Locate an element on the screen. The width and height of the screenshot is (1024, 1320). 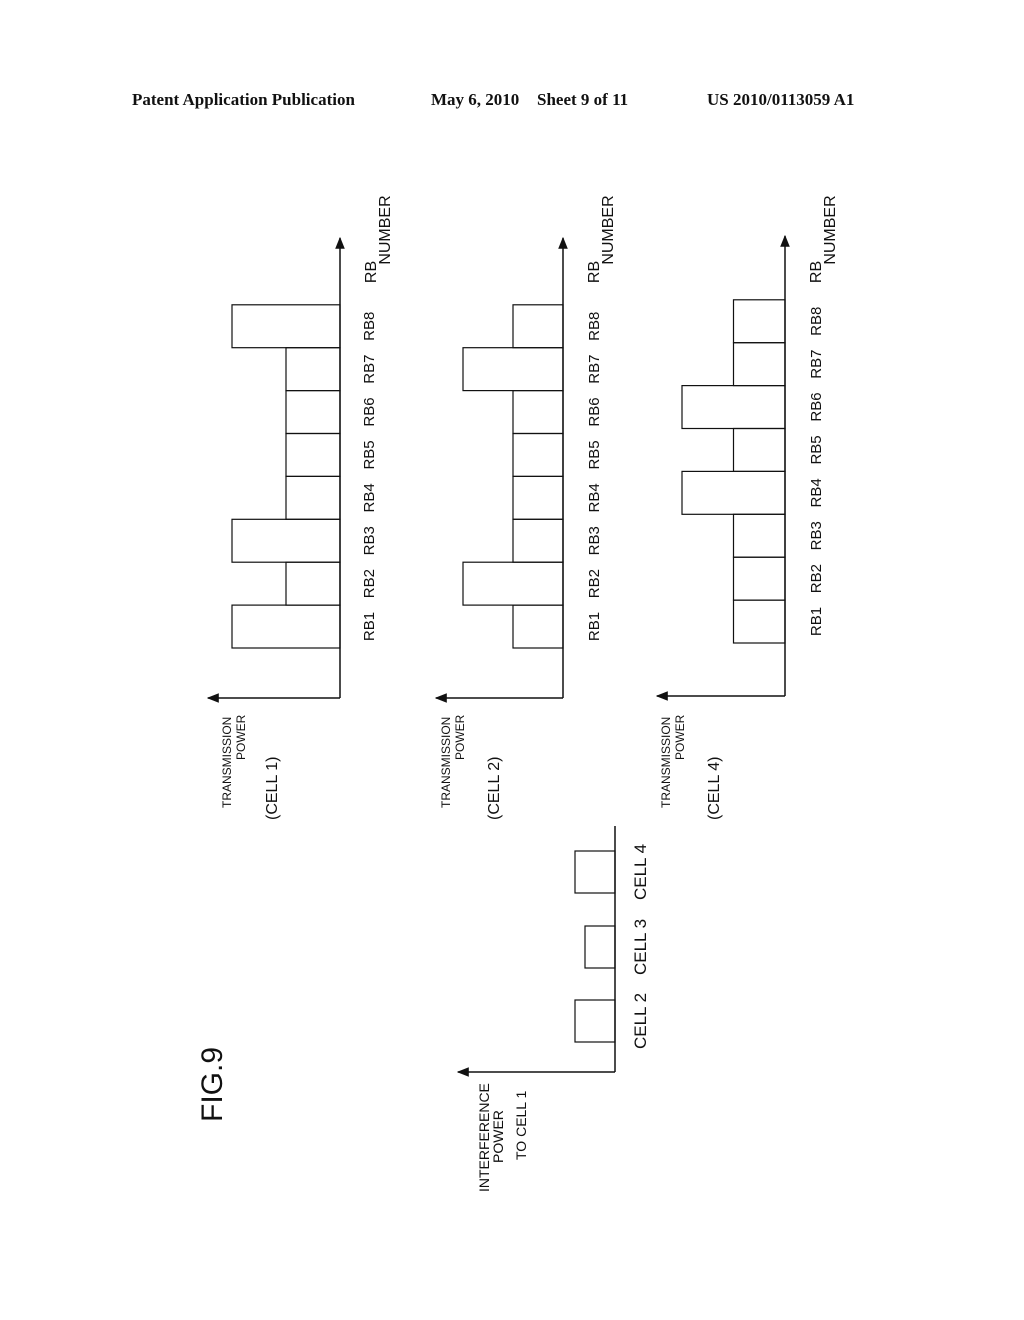
tick-label-cell4: CELL 4 is located at coordinates (640, 872).